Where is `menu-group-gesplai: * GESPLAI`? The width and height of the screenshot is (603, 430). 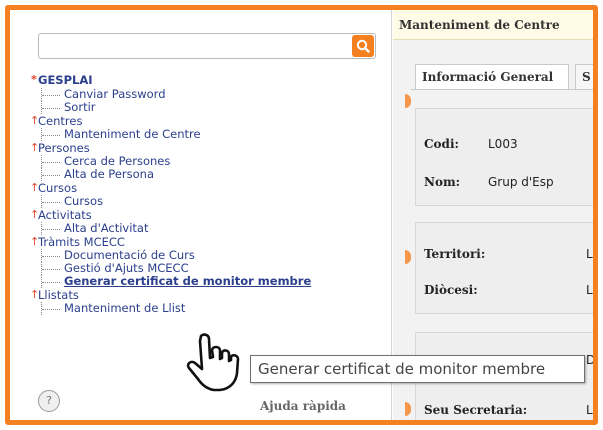
menu-group-gesplai: * GESPLAI is located at coordinates (205, 80).